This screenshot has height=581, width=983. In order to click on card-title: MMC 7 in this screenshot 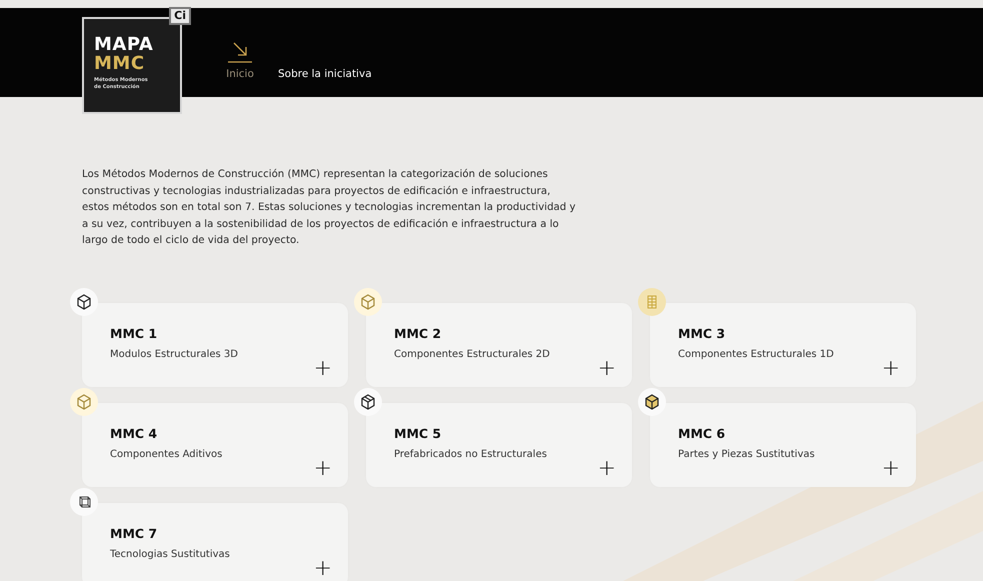, I will do `click(134, 533)`.